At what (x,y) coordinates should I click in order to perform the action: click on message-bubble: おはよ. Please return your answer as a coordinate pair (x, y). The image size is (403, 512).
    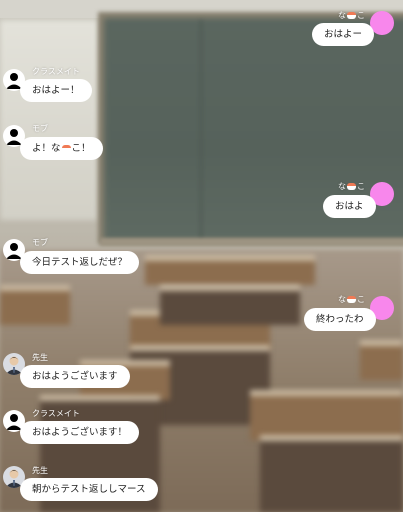
    Looking at the image, I should click on (349, 206).